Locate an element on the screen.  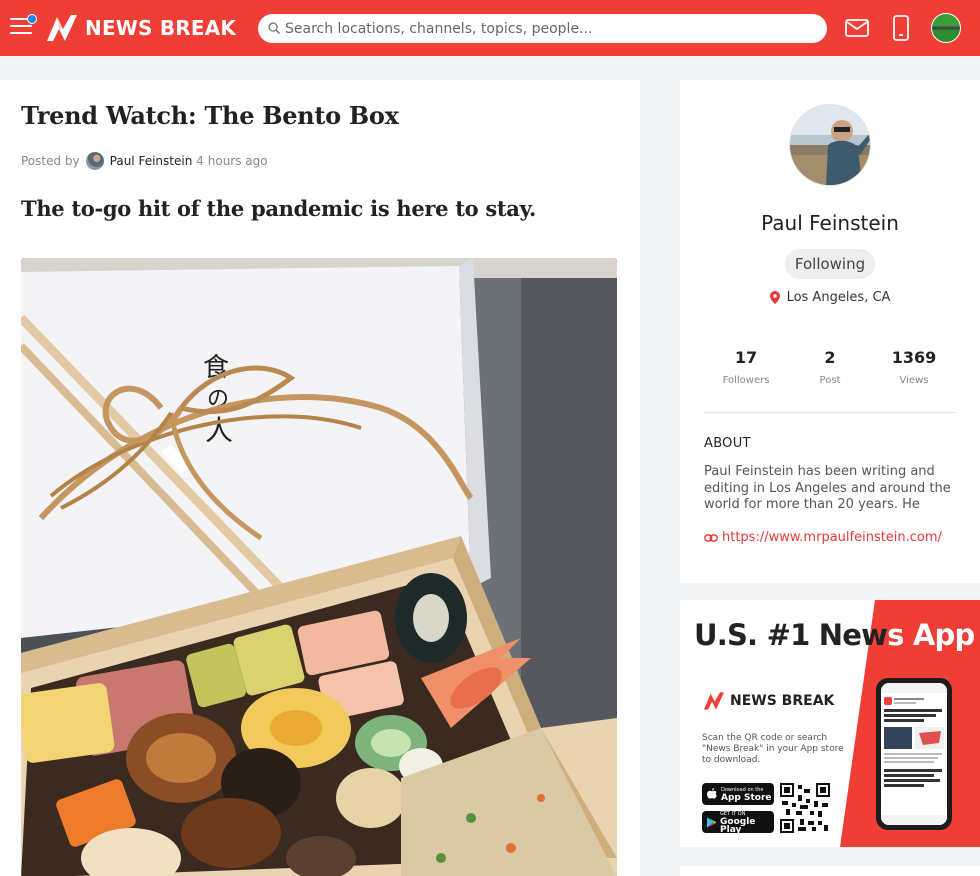
stat-followers: 17 Followers is located at coordinates (746, 367).